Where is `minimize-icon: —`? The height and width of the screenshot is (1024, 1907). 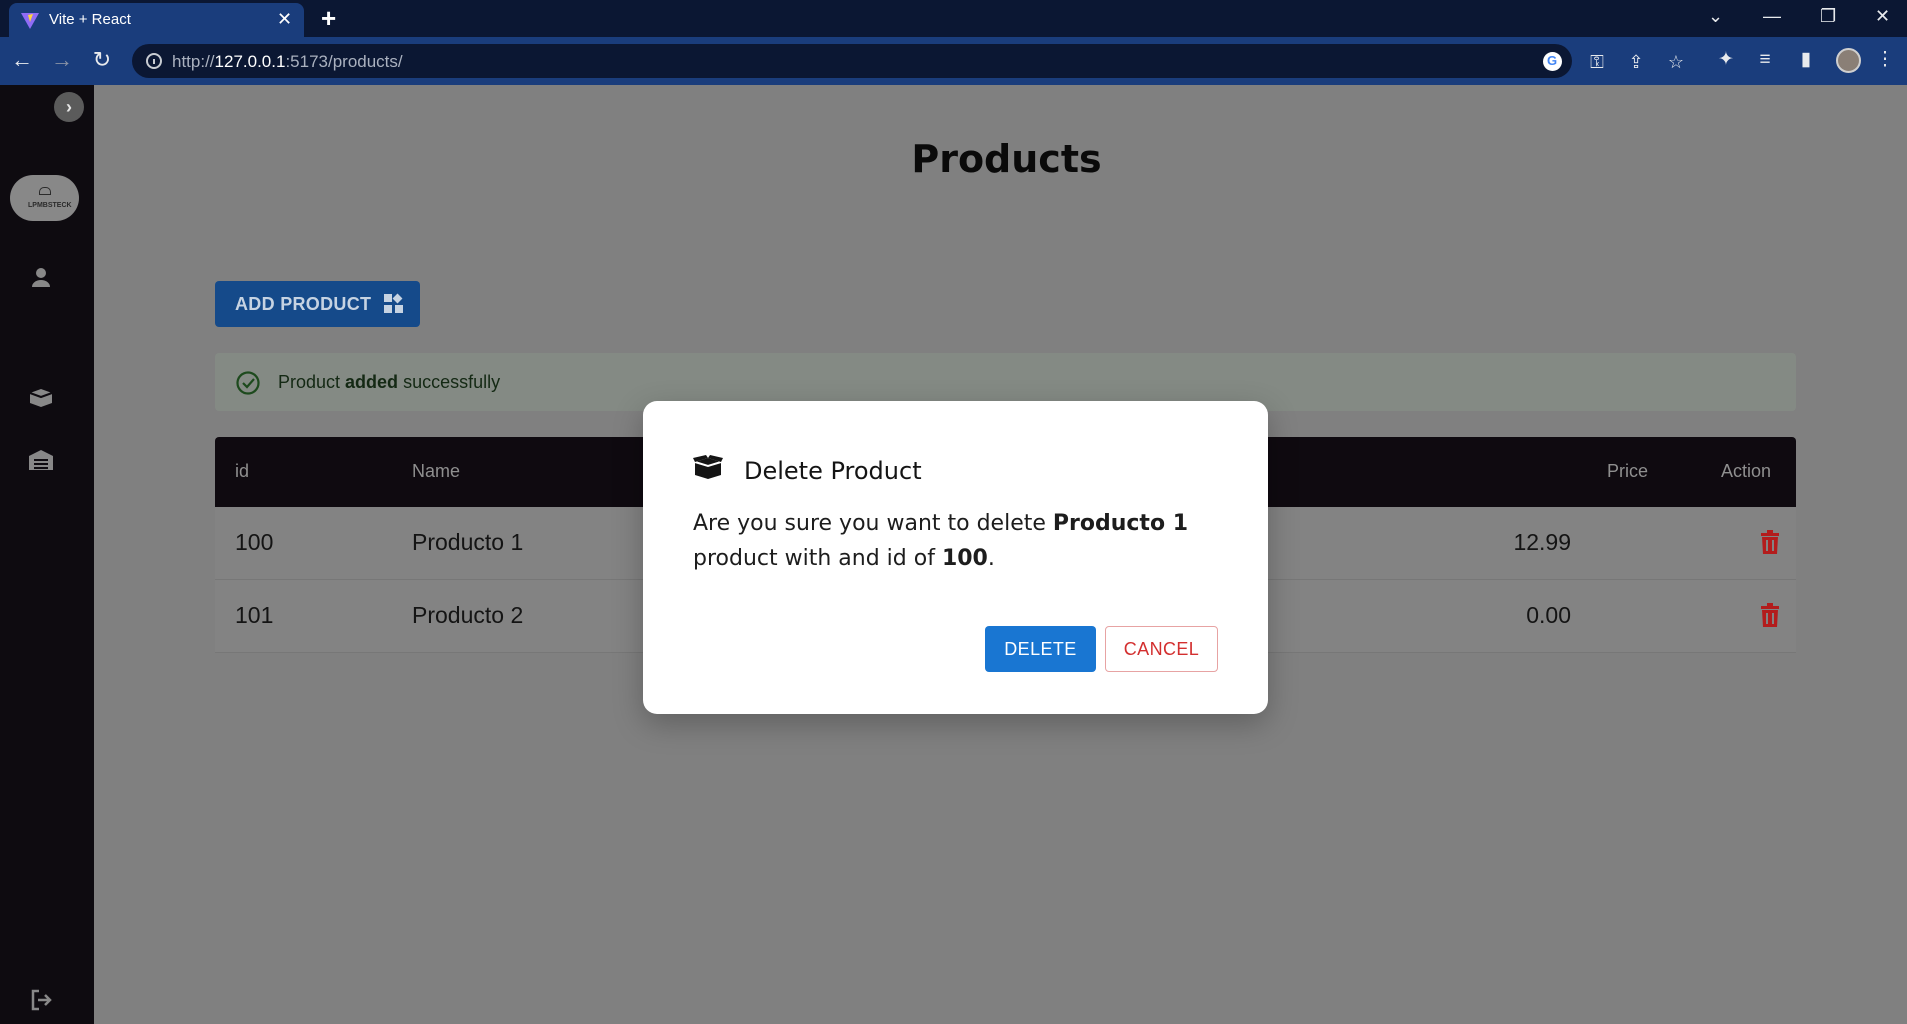 minimize-icon: — is located at coordinates (1772, 16).